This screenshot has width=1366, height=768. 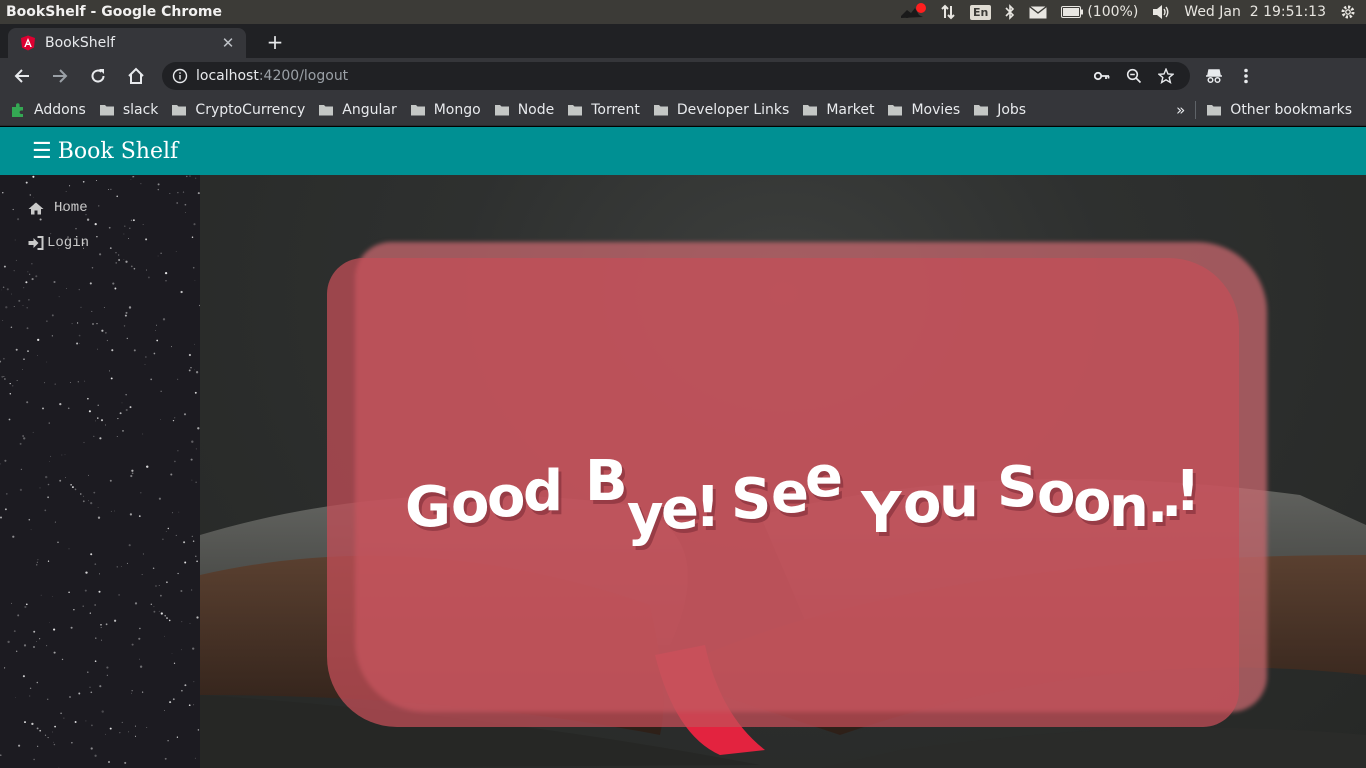 I want to click on reload-icon, so click(x=98, y=76).